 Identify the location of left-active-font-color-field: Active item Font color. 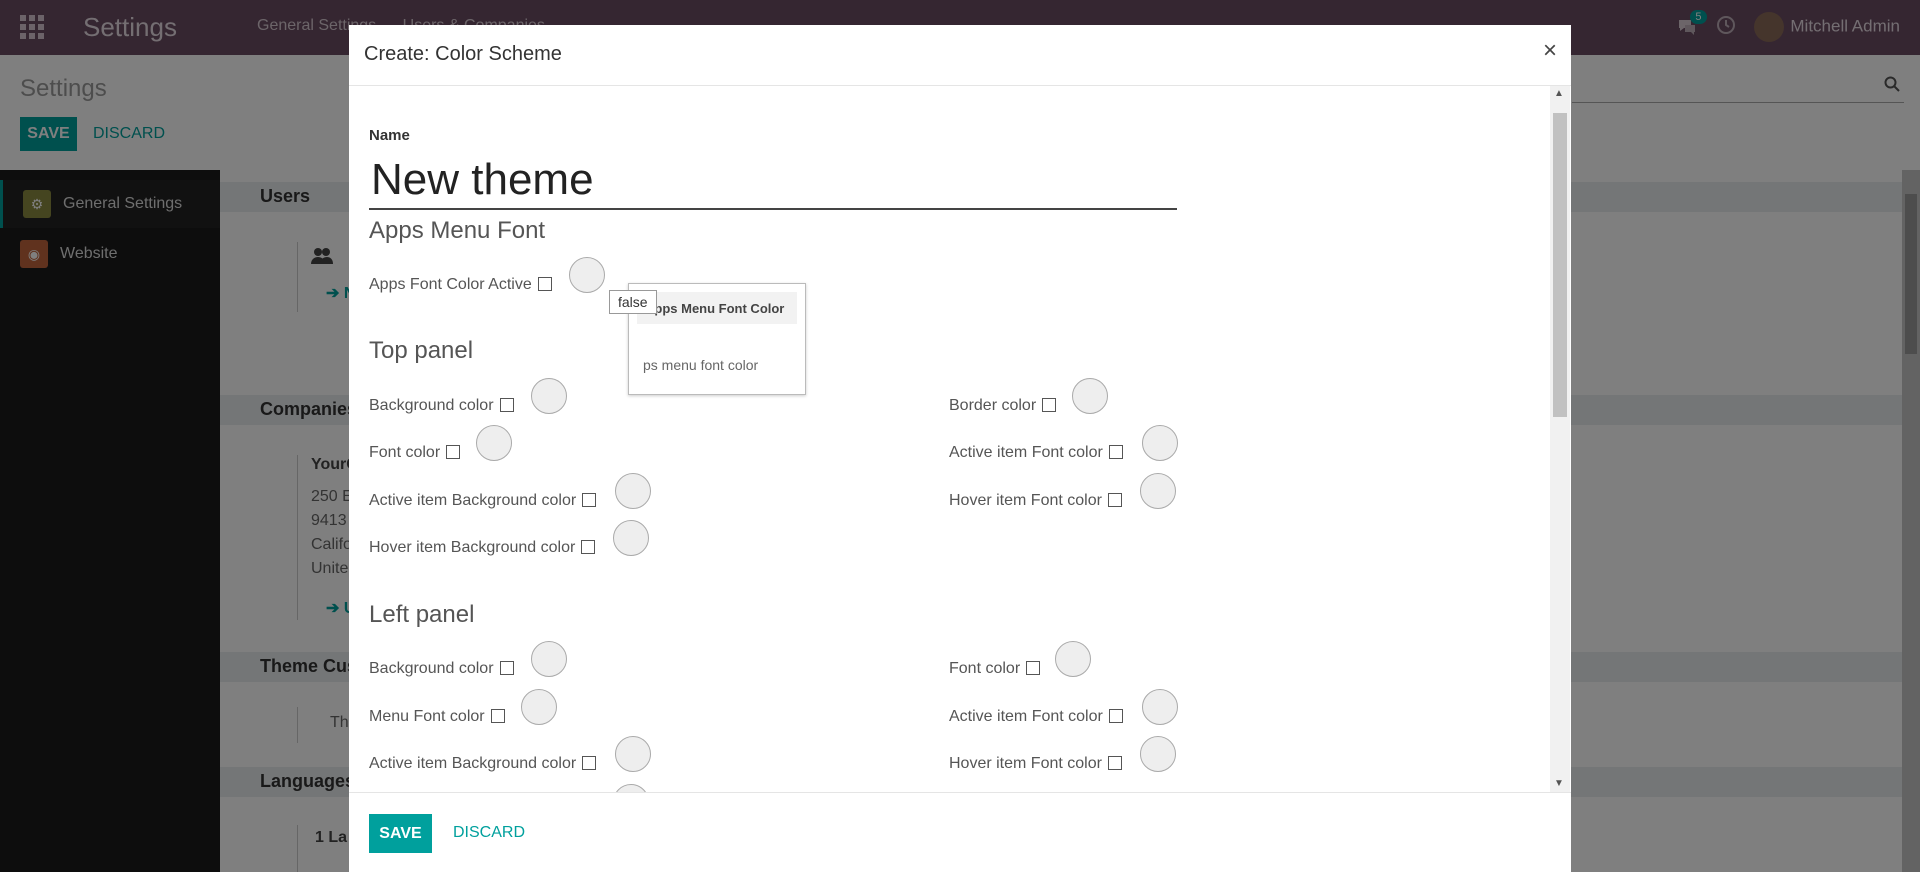
(1036, 717).